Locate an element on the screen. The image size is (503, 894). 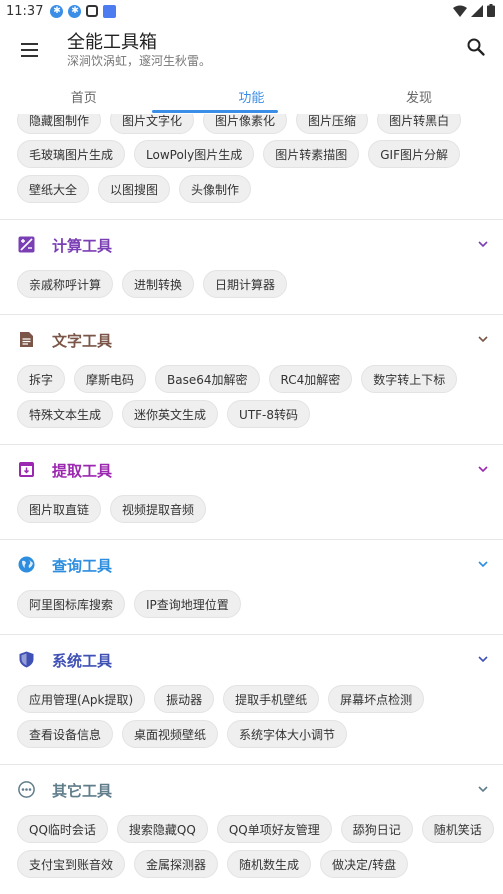
section-header: 其它工具 is located at coordinates (251, 790).